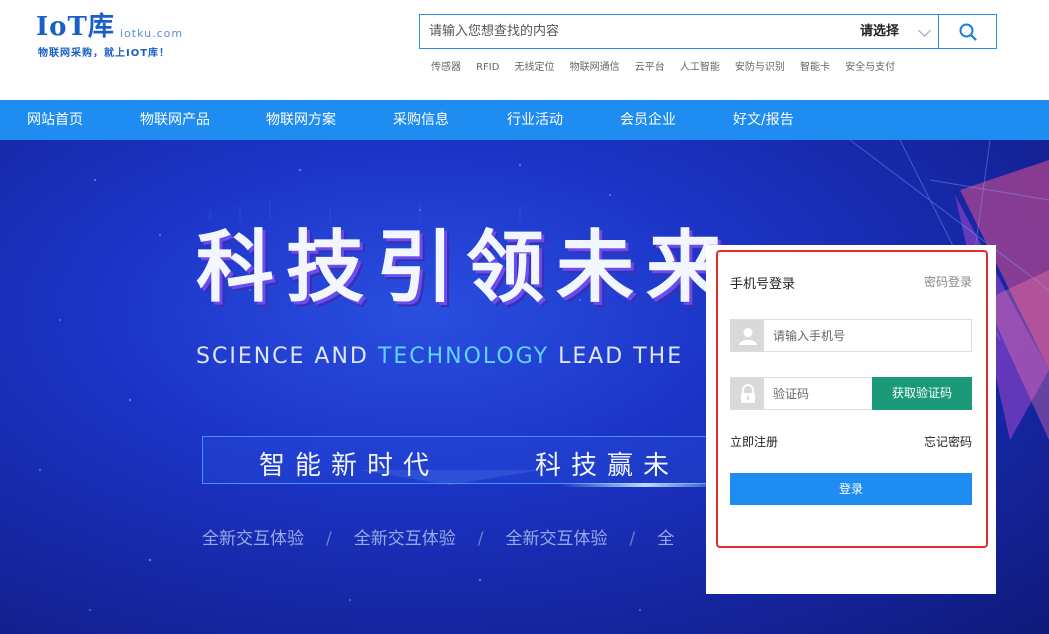  Describe the element at coordinates (924, 30) in the screenshot. I see `chevron-down-icon` at that location.